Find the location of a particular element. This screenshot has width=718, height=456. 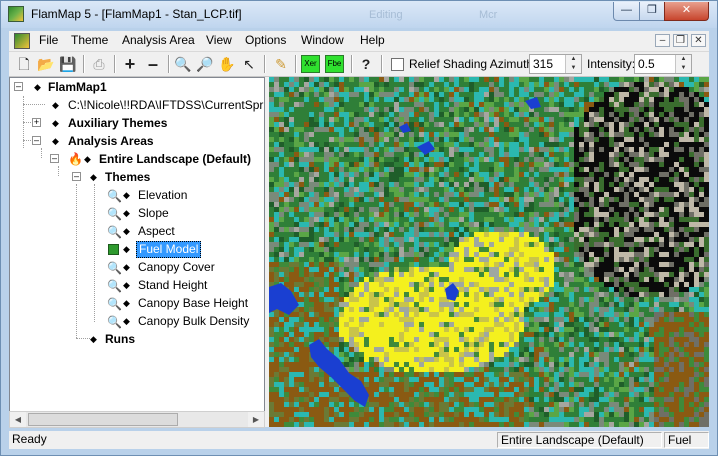

menu-options: Options is located at coordinates (265, 40).